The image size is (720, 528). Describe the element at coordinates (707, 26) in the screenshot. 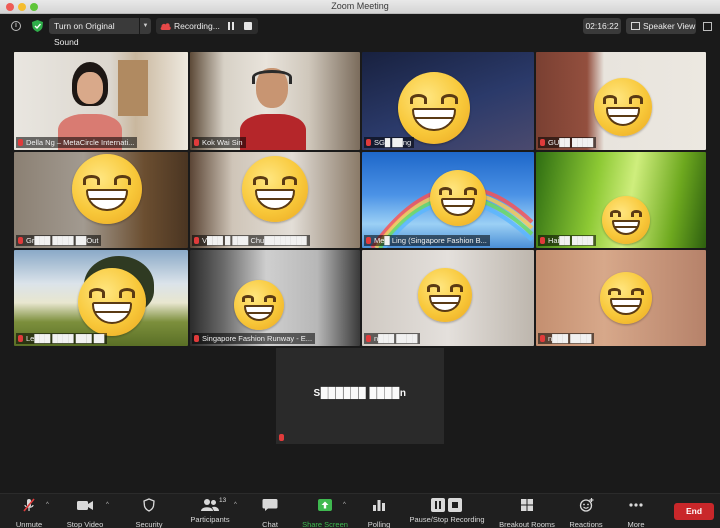

I see `fullscreen-icon` at that location.